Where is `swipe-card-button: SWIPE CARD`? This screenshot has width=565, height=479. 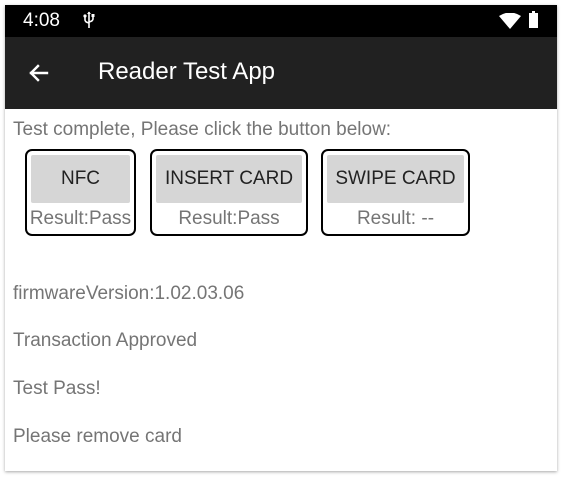 swipe-card-button: SWIPE CARD is located at coordinates (395, 179).